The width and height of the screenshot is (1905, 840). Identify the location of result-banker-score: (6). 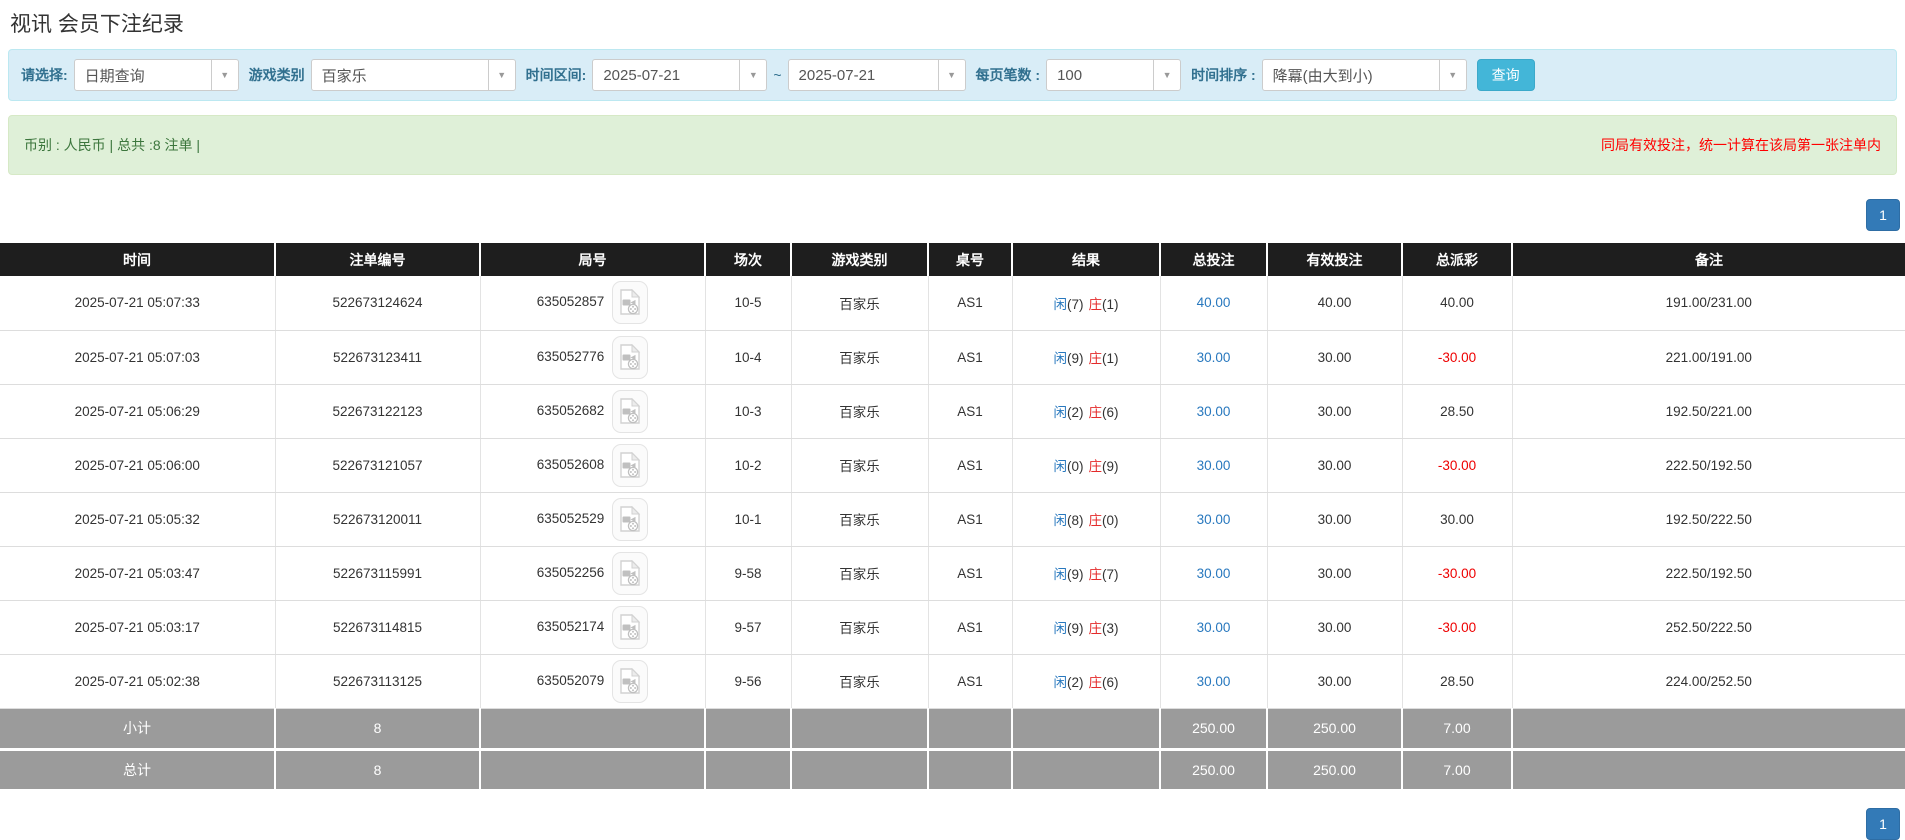
(1110, 682).